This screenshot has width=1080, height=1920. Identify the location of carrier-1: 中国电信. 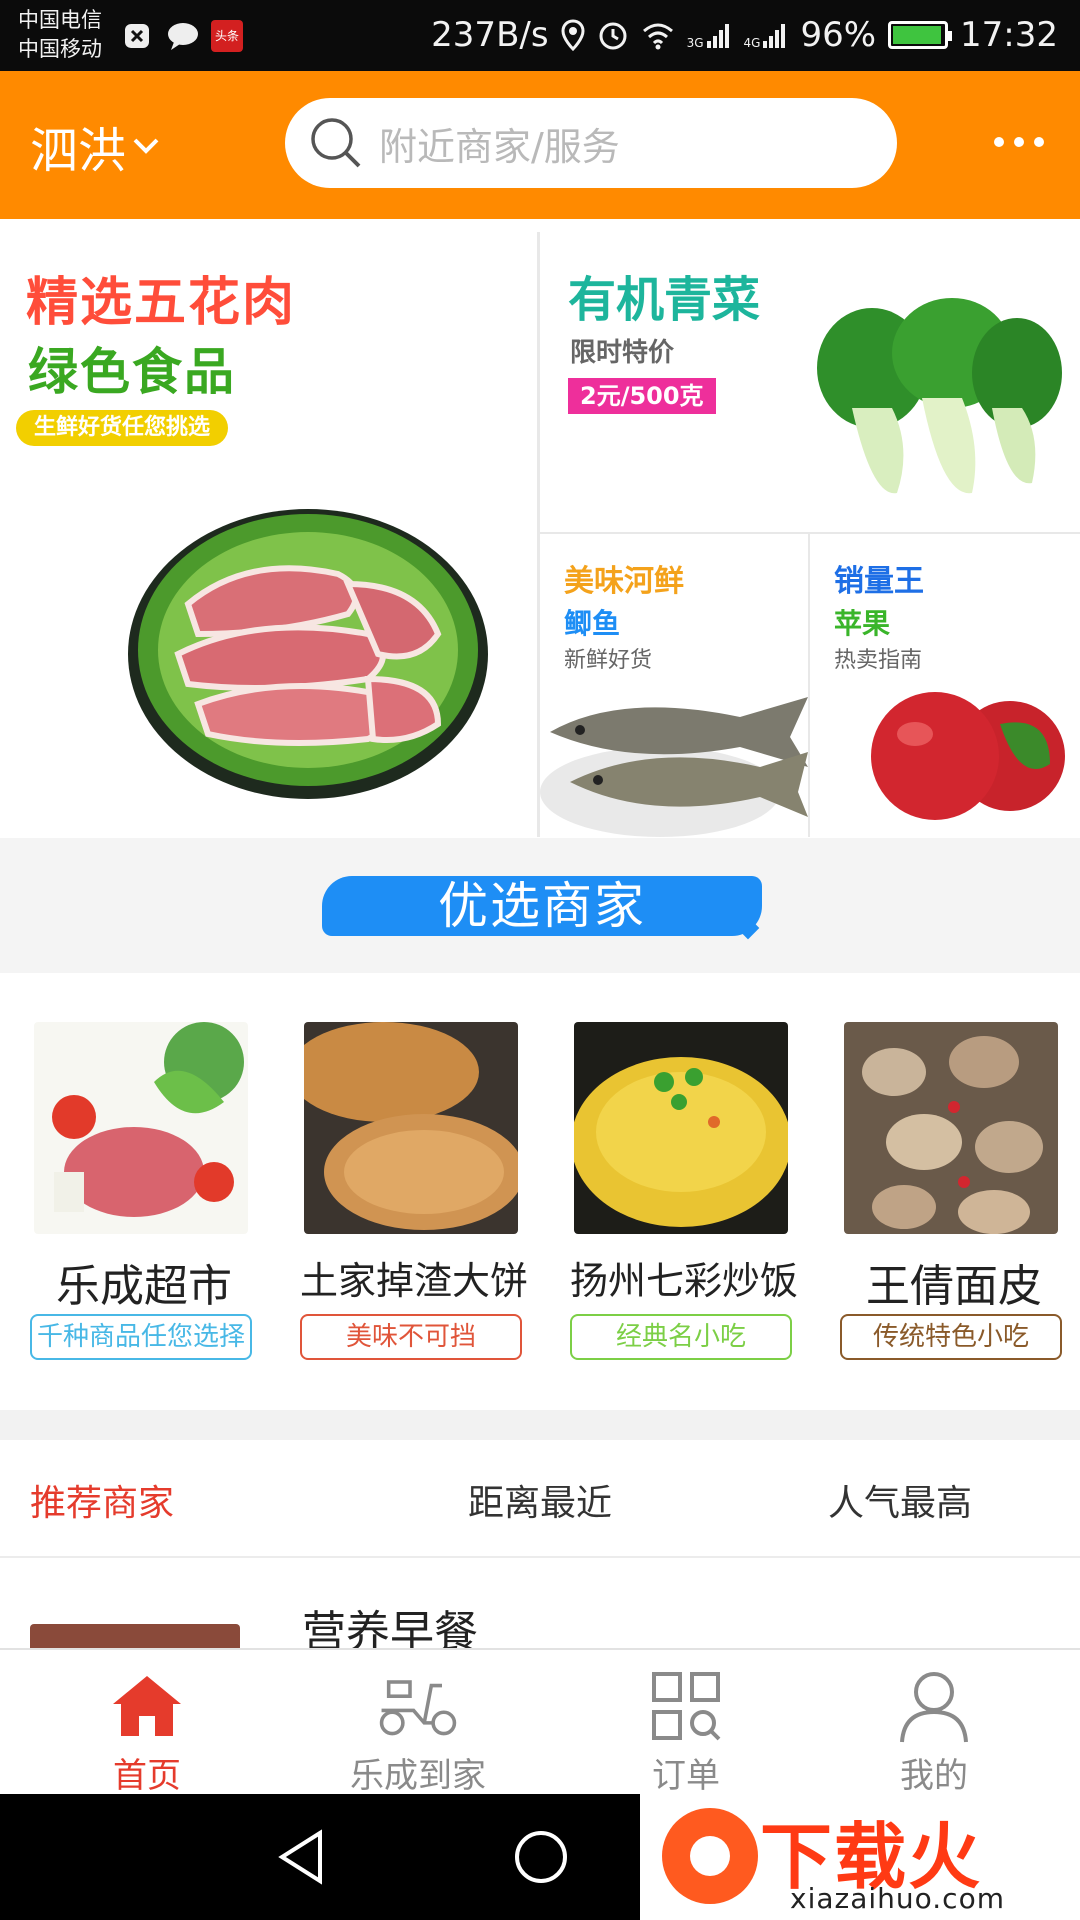
(60, 20).